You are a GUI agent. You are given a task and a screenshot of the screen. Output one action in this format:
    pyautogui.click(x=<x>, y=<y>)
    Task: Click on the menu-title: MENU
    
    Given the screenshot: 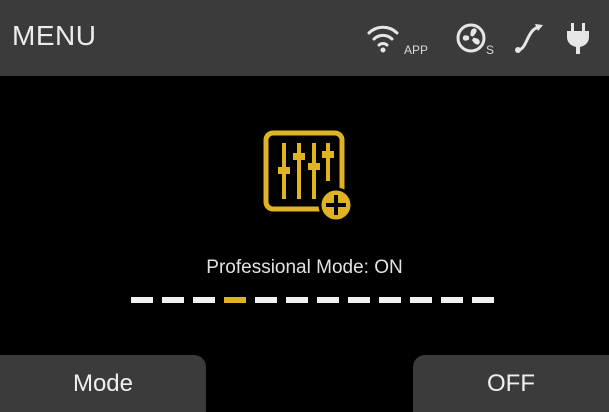 What is the action you would take?
    pyautogui.click(x=54, y=35)
    